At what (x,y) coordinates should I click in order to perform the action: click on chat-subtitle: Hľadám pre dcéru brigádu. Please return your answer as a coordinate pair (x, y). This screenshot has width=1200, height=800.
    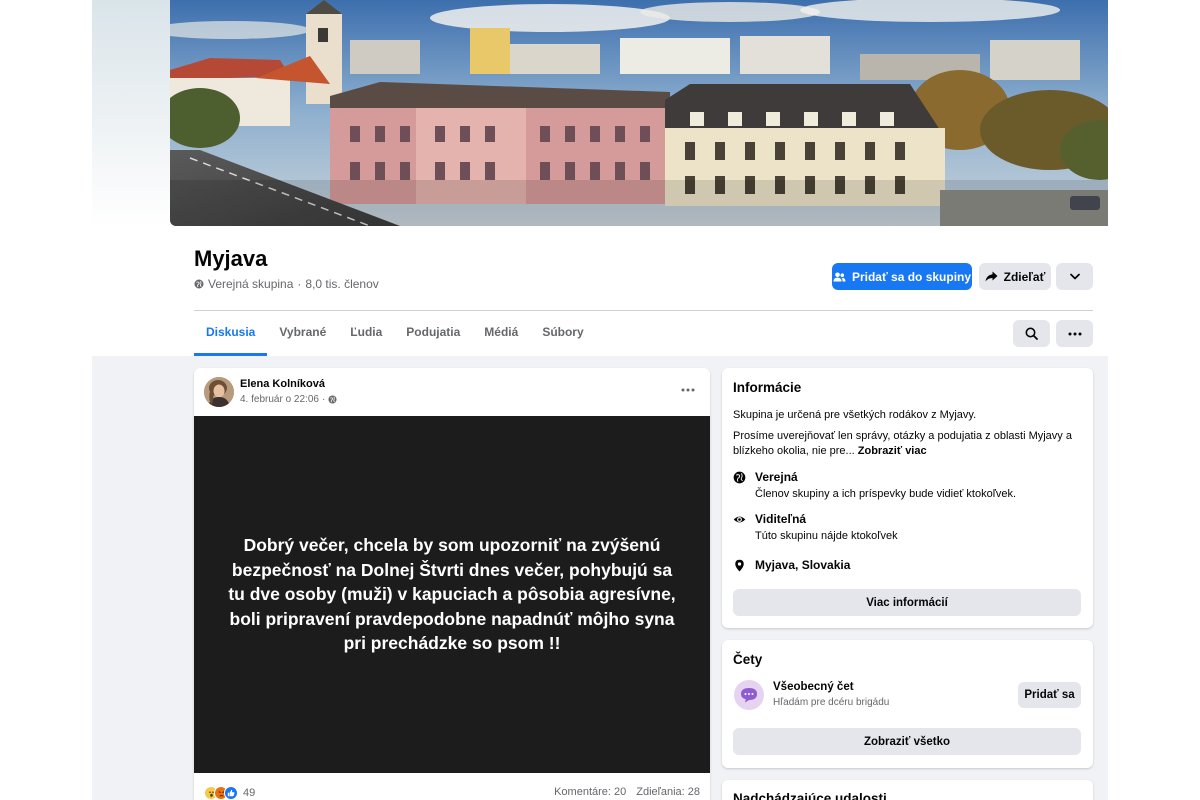
    Looking at the image, I should click on (831, 702).